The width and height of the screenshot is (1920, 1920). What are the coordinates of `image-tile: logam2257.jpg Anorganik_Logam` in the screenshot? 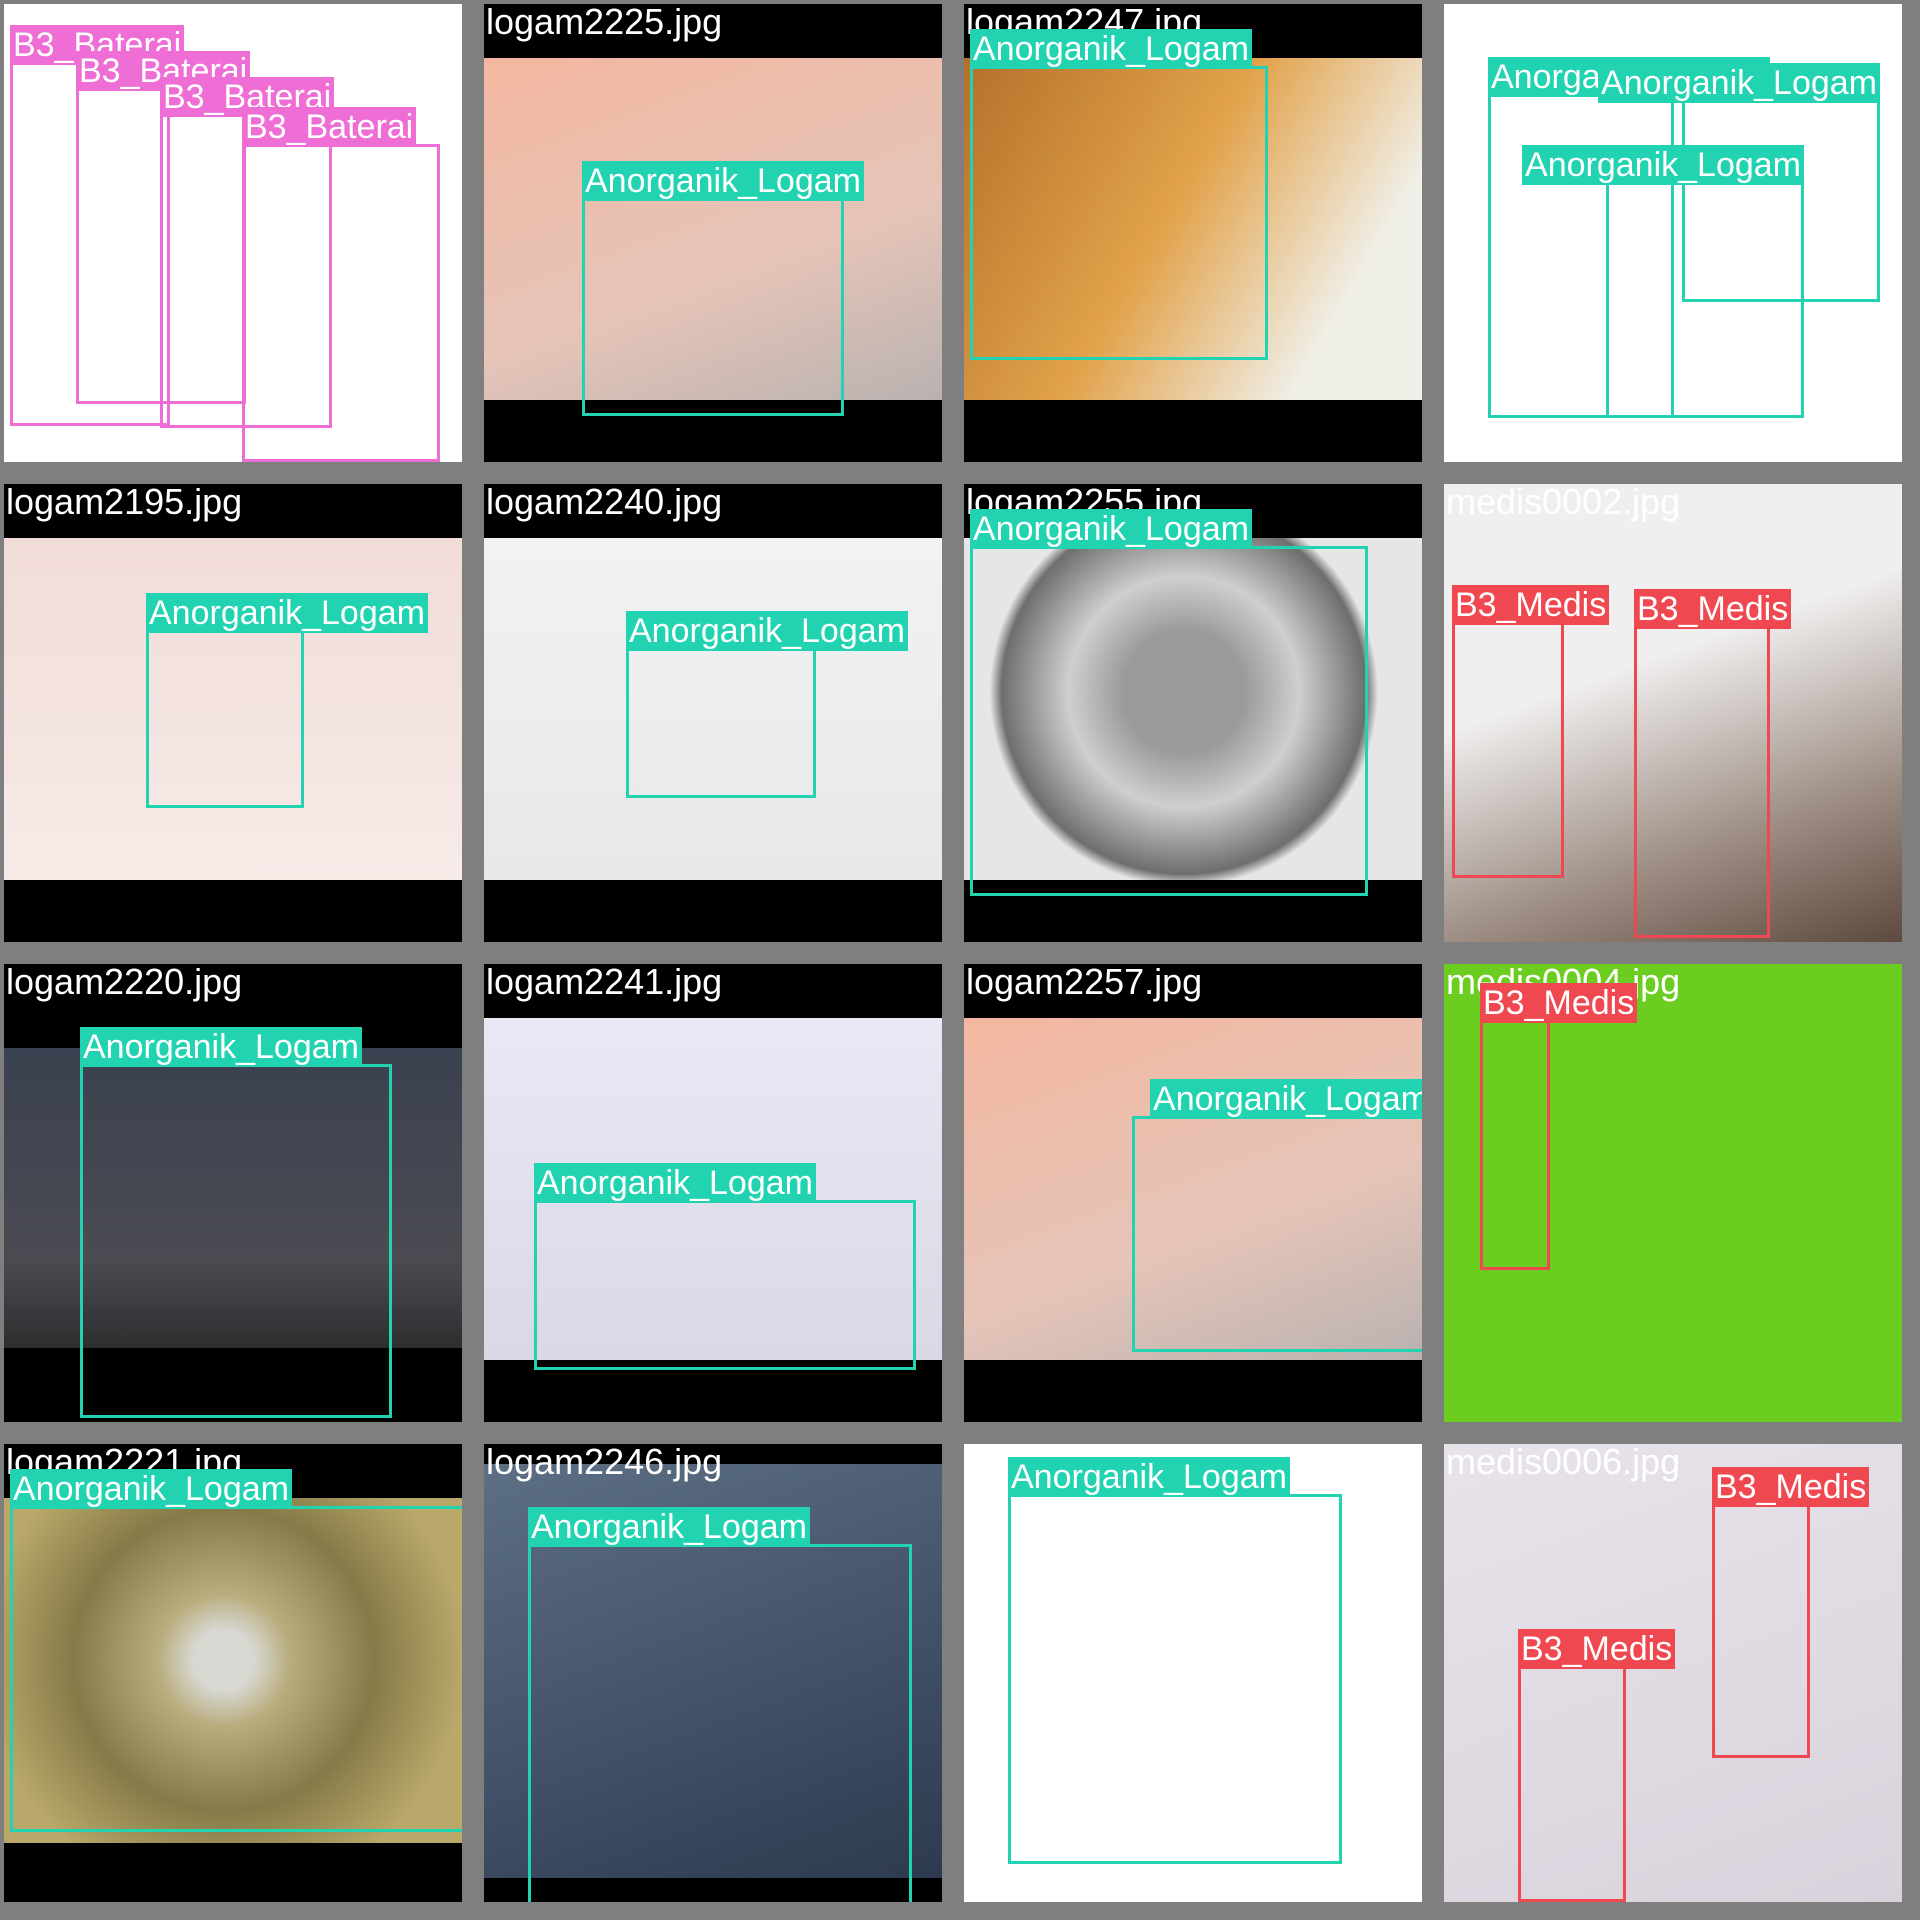 It's located at (1193, 1193).